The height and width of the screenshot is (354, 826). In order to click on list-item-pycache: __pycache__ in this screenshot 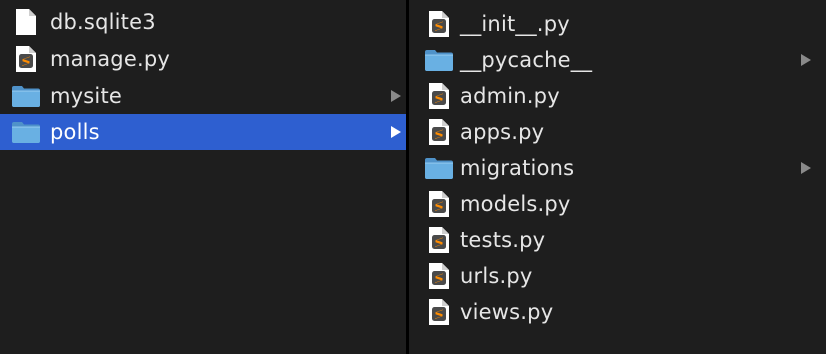, I will do `click(617, 60)`.